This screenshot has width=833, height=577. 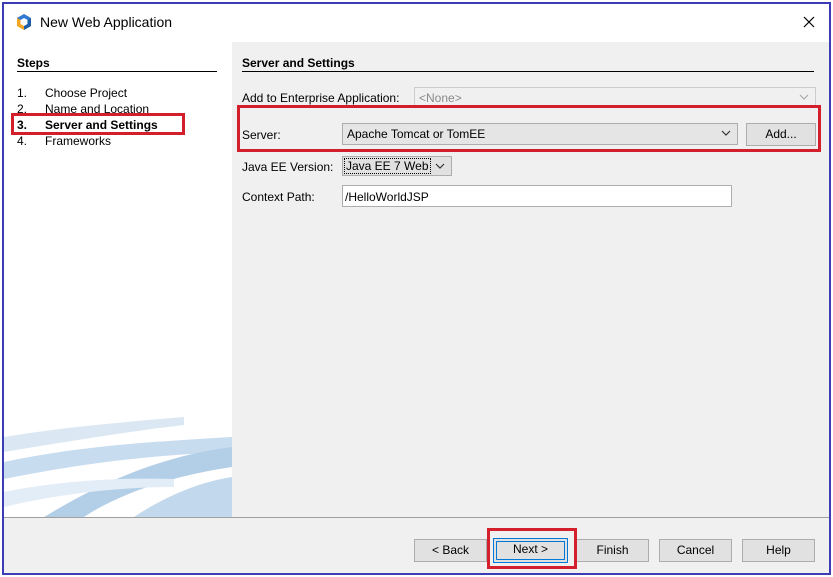 What do you see at coordinates (117, 71) in the screenshot?
I see `steps-divider` at bounding box center [117, 71].